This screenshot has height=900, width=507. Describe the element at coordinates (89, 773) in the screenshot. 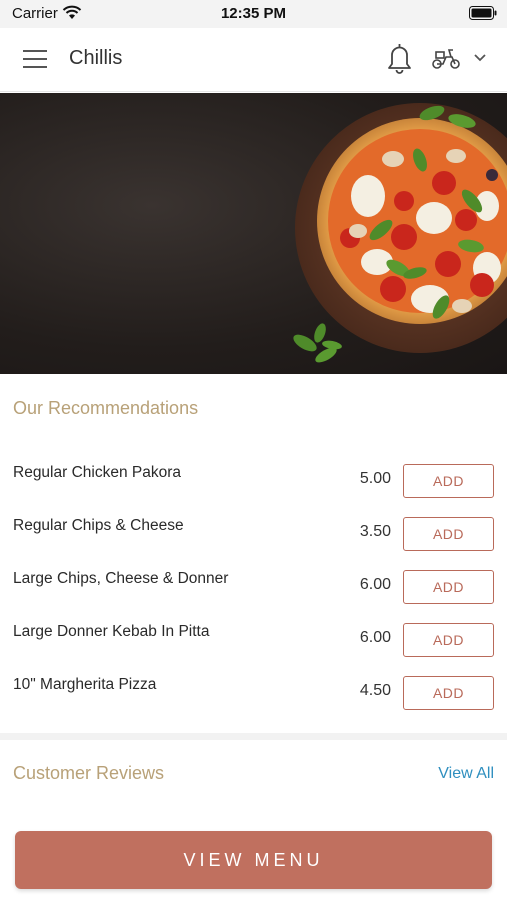

I see `reviews-title: Customer Reviews` at that location.